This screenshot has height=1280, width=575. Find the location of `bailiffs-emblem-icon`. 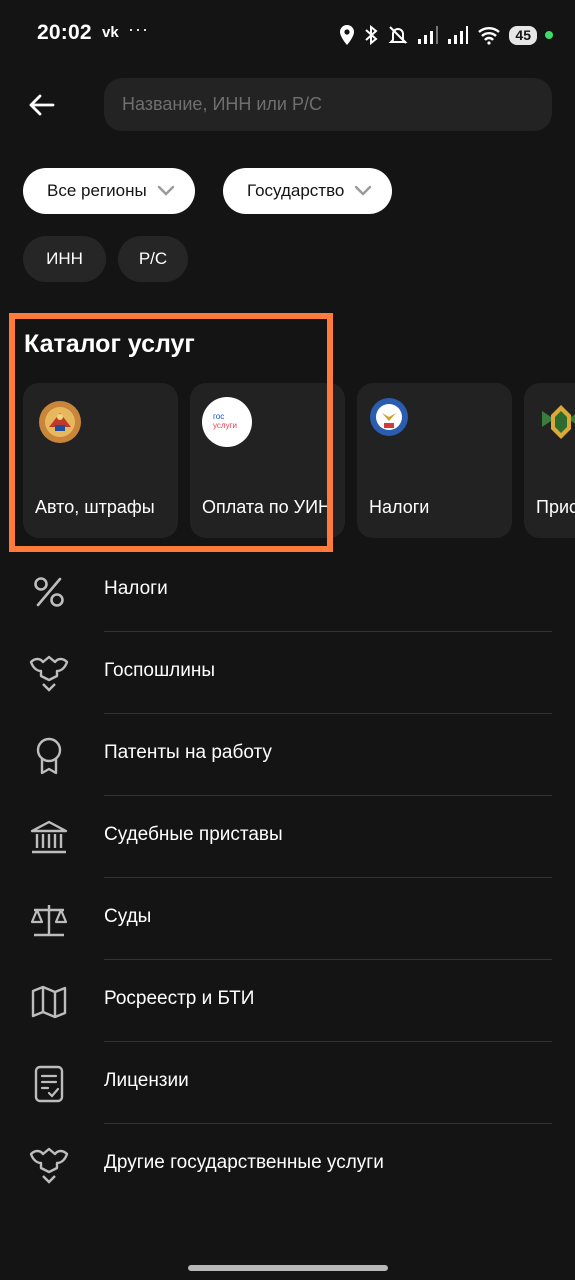

bailiffs-emblem-icon is located at coordinates (558, 422).